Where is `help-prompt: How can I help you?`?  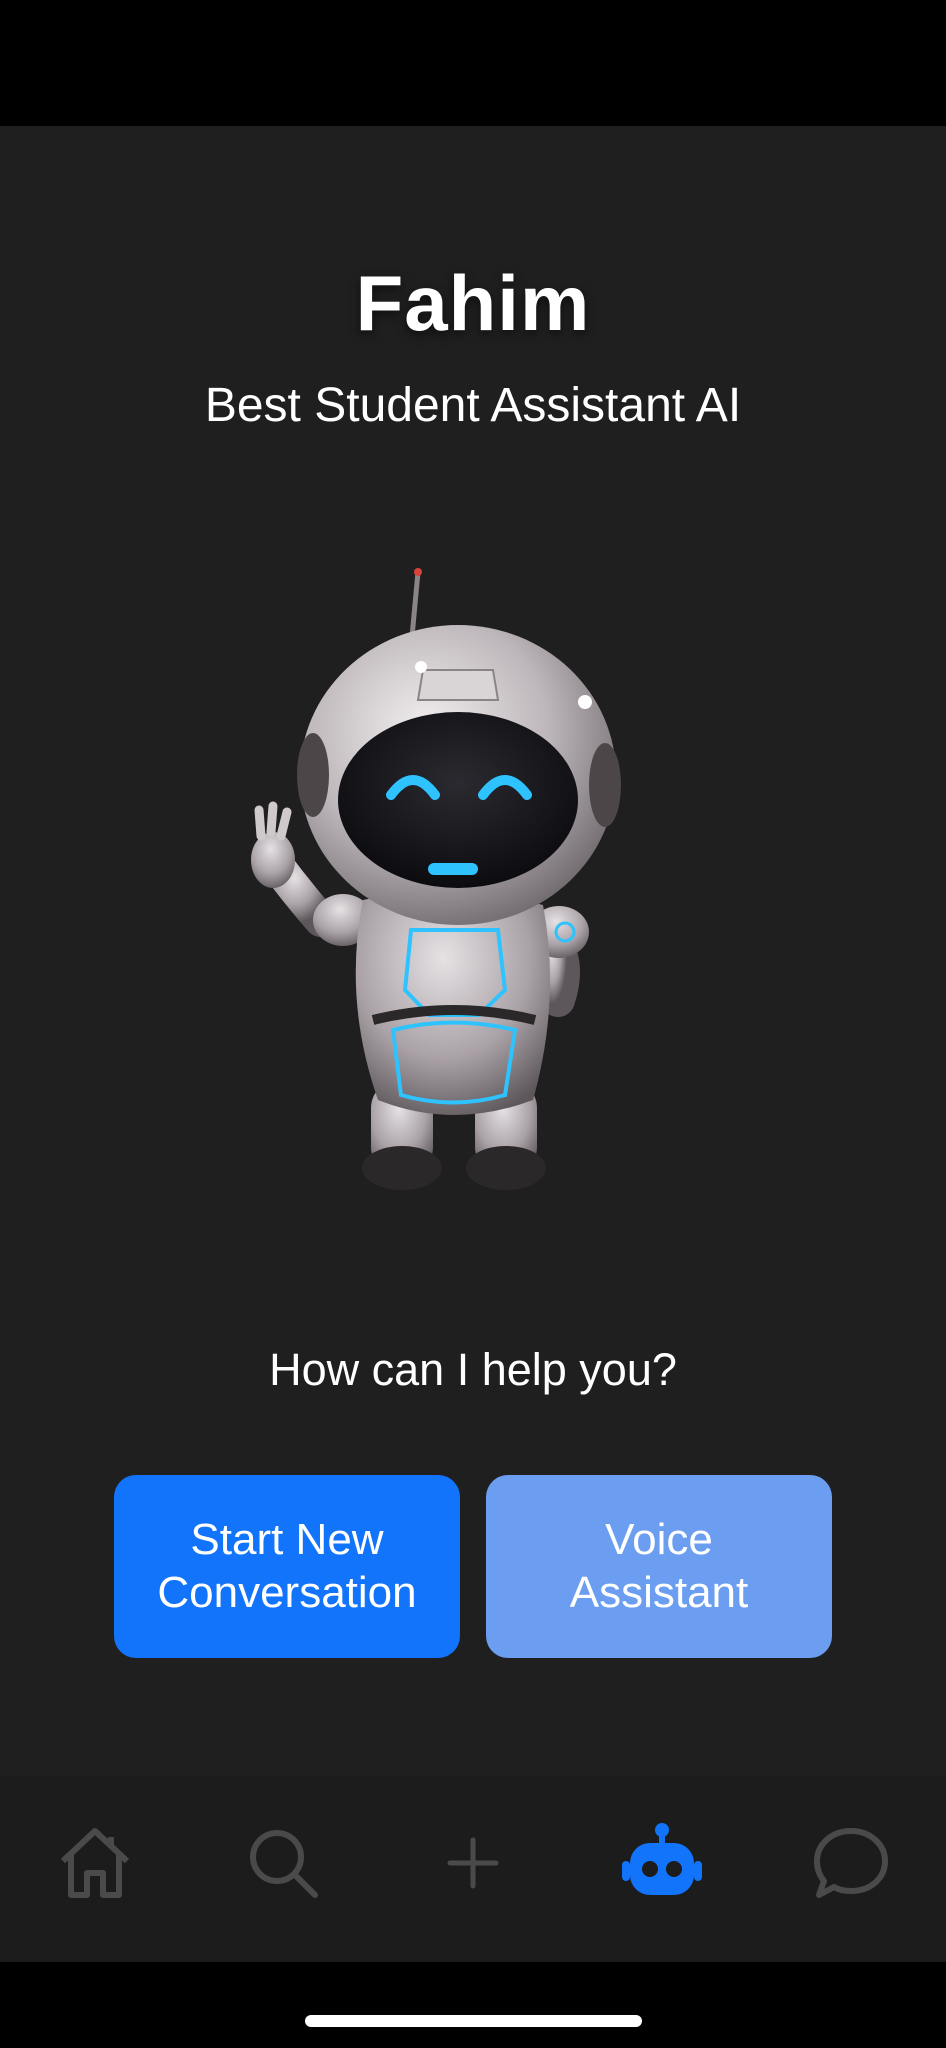 help-prompt: How can I help you? is located at coordinates (473, 1369).